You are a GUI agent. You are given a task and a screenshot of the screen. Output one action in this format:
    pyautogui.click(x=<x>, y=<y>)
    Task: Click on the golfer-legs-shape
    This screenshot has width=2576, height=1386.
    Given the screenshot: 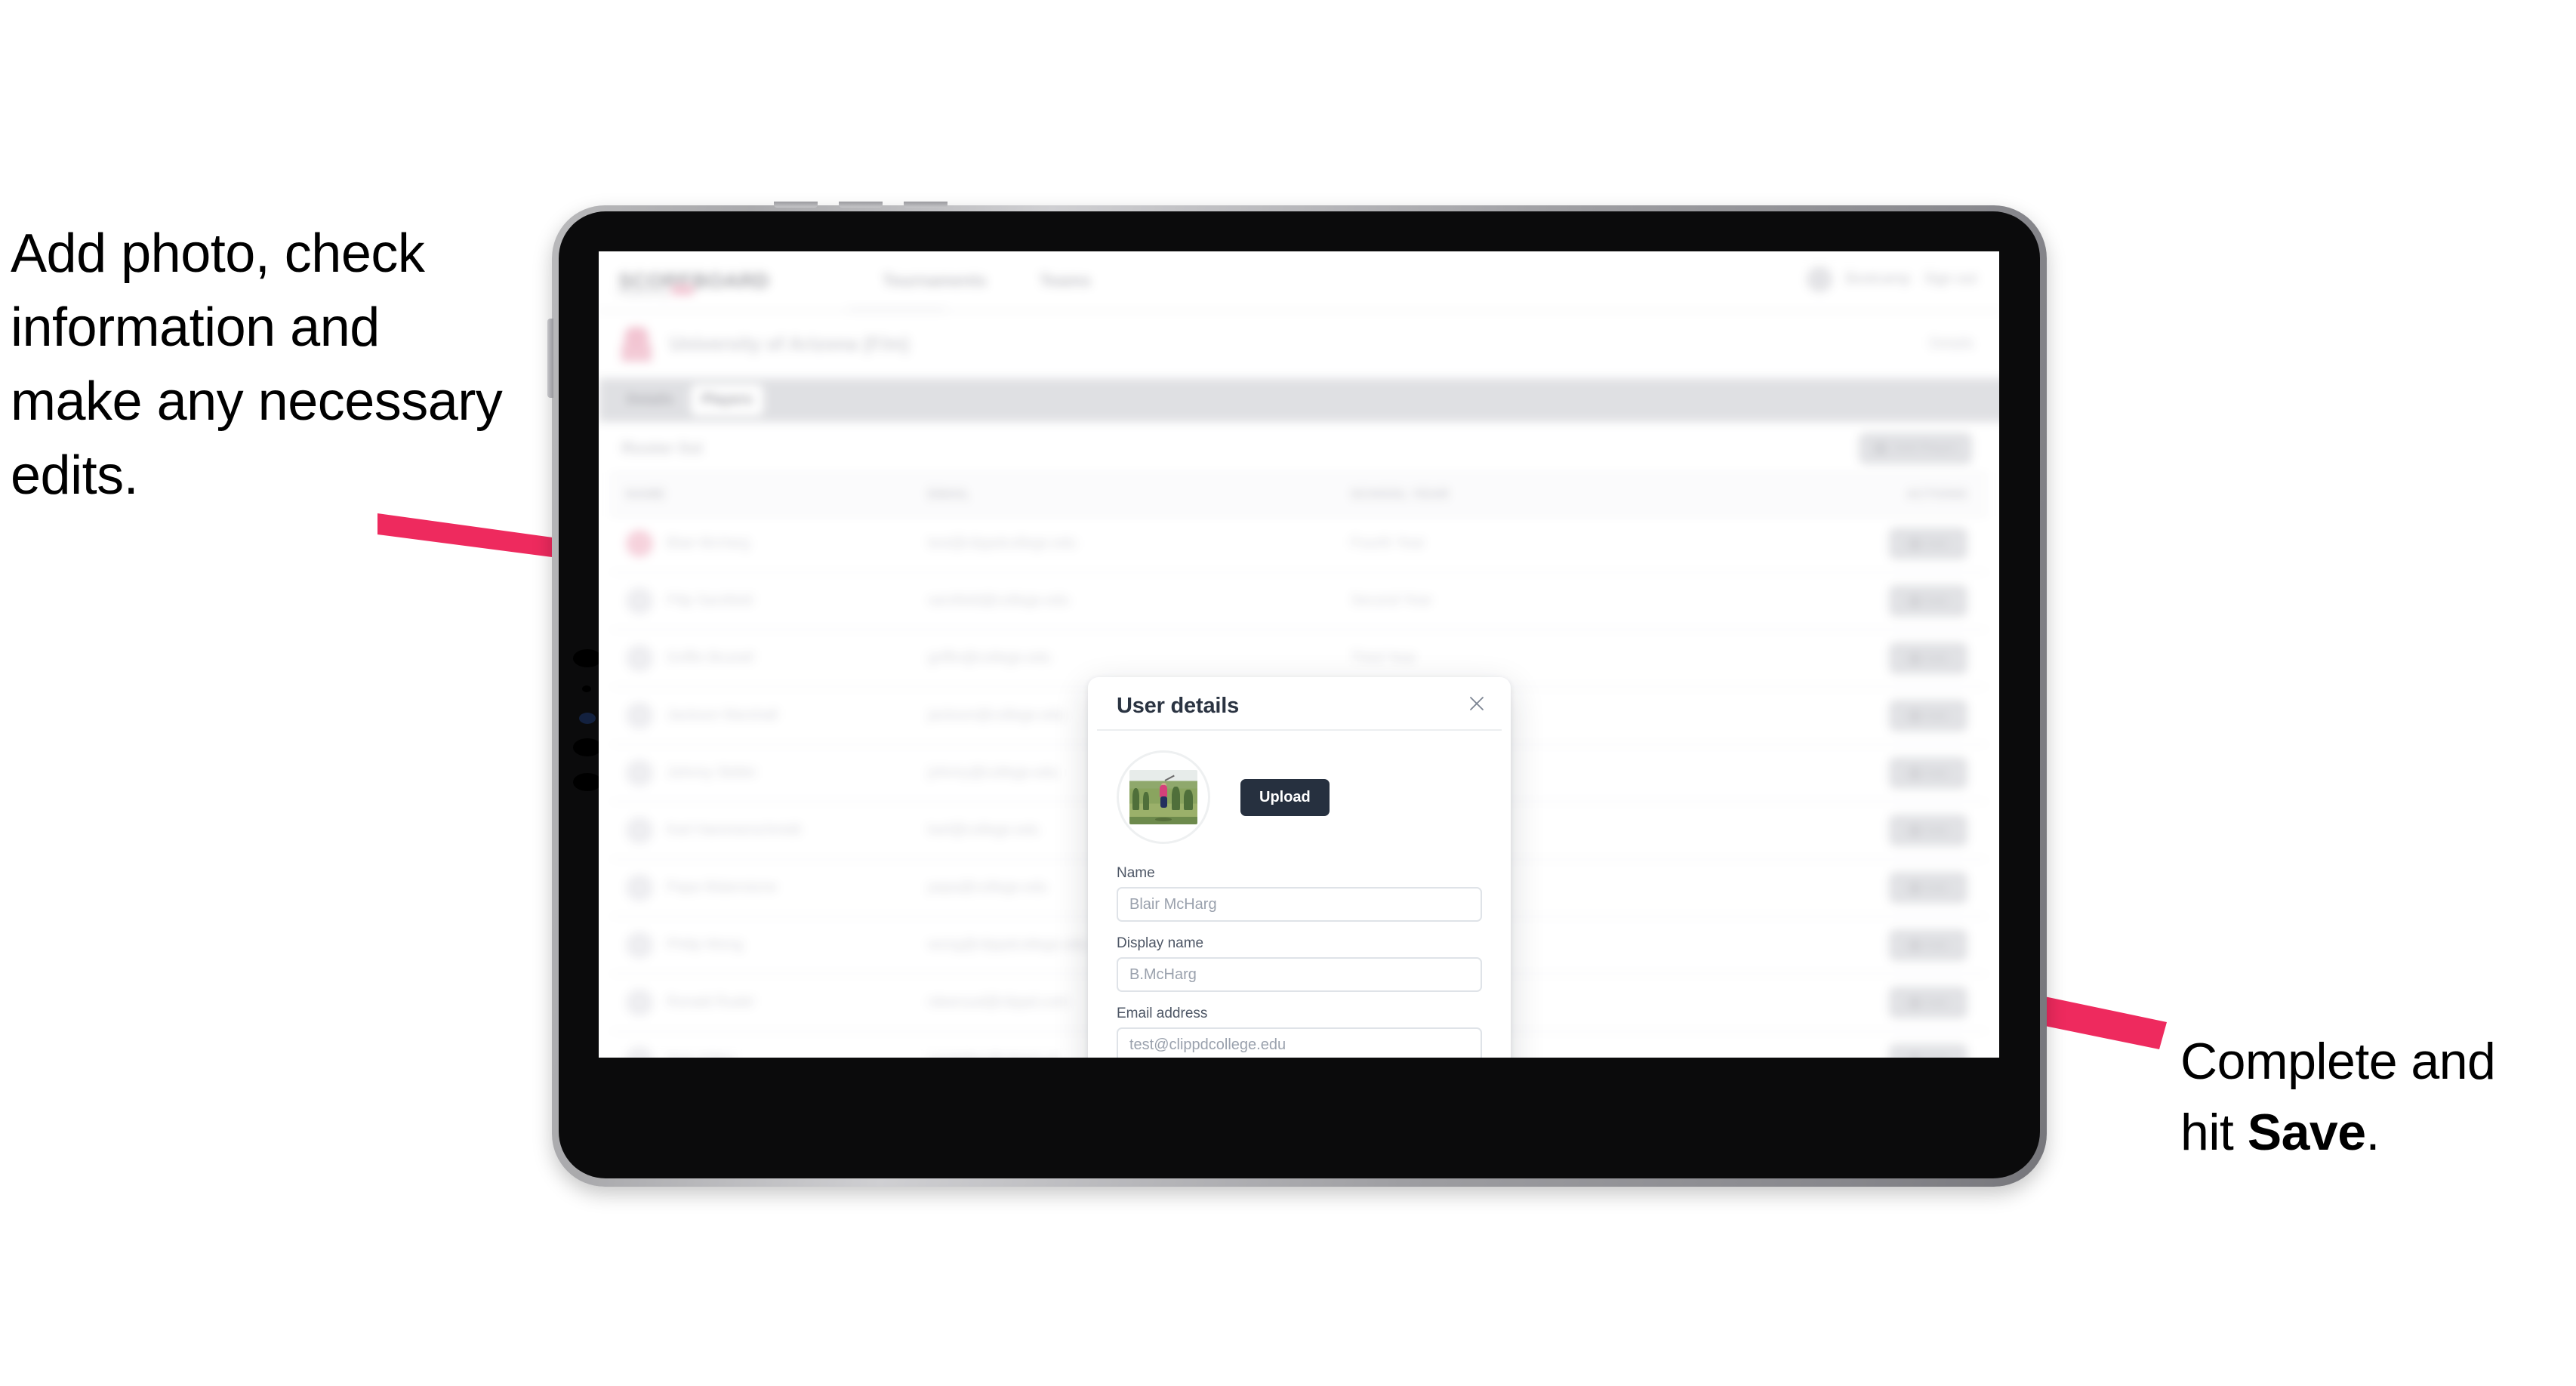 What is the action you would take?
    pyautogui.click(x=1164, y=802)
    